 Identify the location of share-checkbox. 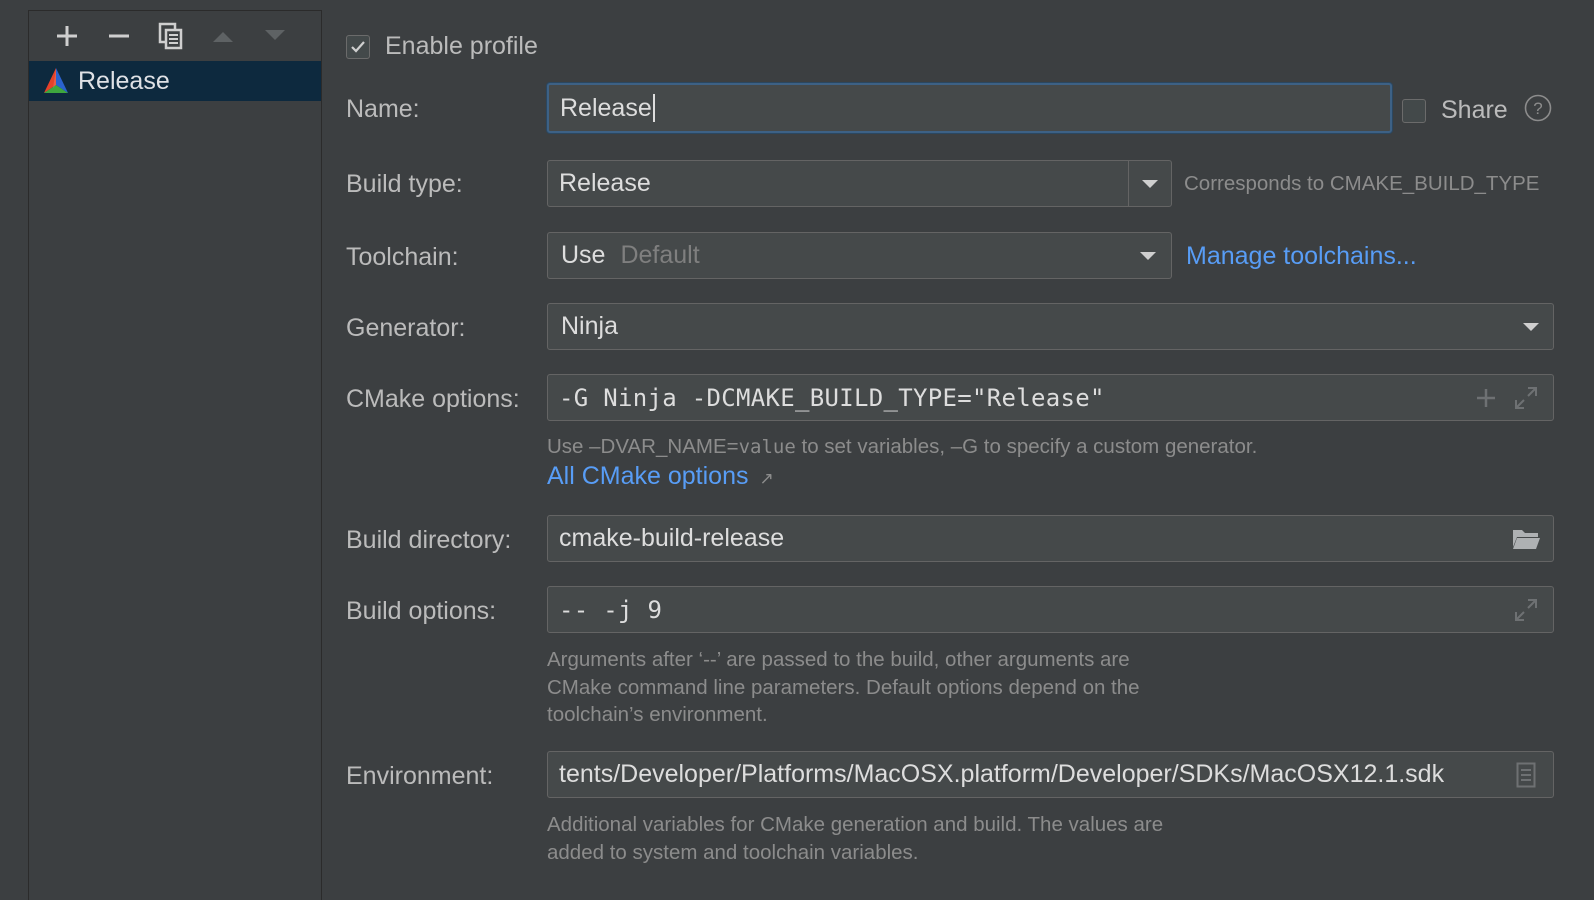
(1414, 110).